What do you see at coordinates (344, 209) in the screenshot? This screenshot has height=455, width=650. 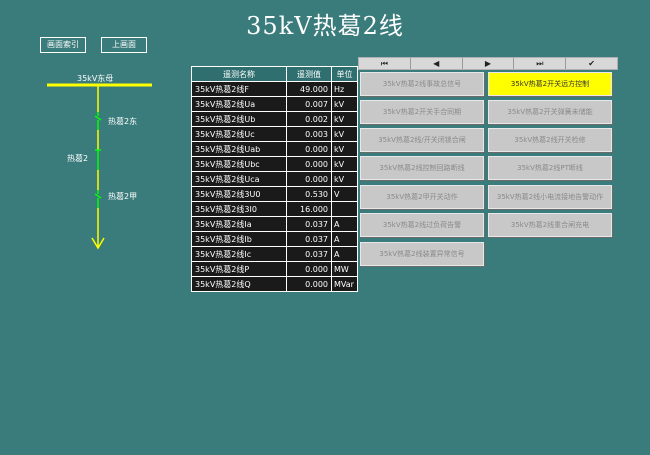 I see `cell-unit` at bounding box center [344, 209].